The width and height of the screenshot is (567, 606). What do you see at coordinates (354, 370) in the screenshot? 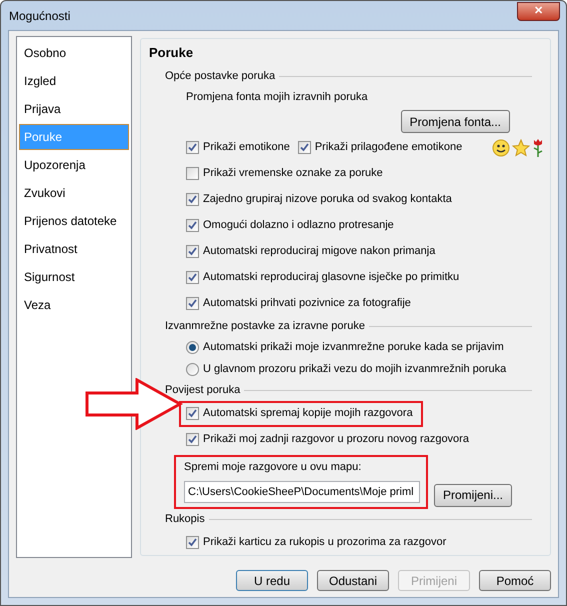
I see `radio-label: U glavnom prozoru prikaži vezu do mojih izvanmrežnih poruka` at bounding box center [354, 370].